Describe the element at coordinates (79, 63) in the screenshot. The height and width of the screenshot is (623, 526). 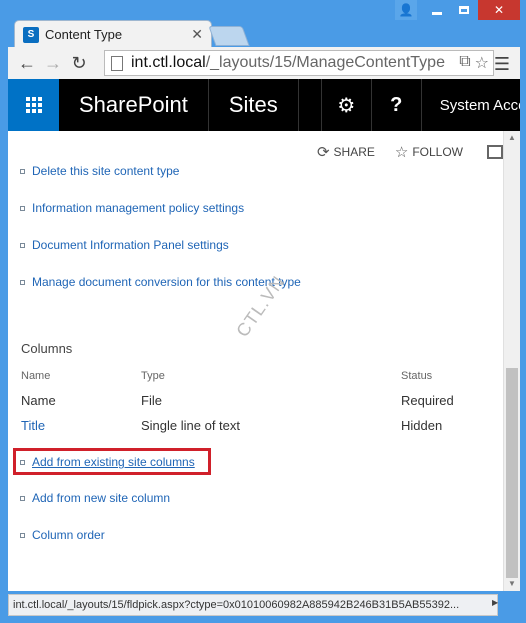
I see `reload-icon: ↻` at that location.